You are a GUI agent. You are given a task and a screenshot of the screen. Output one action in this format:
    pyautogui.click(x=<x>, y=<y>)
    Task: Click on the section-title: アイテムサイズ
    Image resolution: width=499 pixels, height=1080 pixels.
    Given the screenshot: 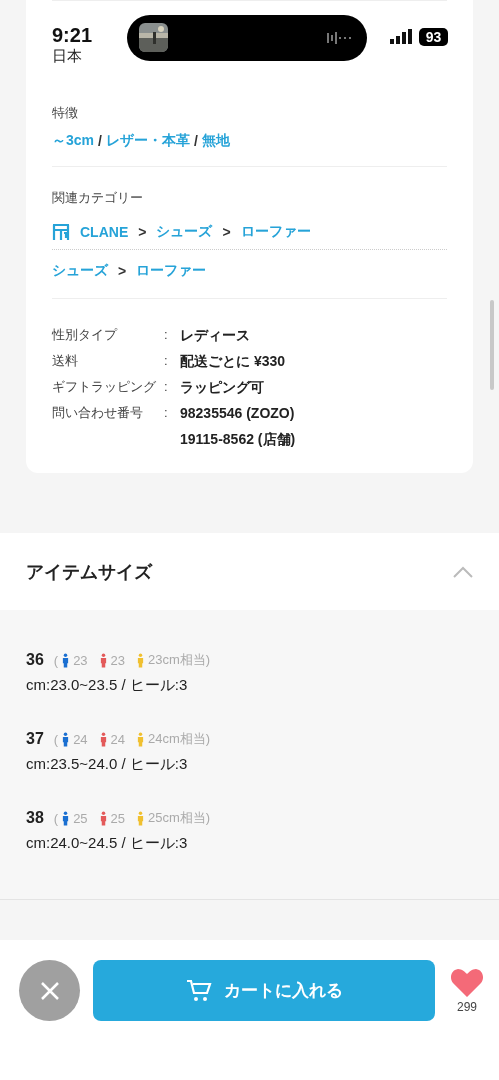 What is the action you would take?
    pyautogui.click(x=89, y=572)
    